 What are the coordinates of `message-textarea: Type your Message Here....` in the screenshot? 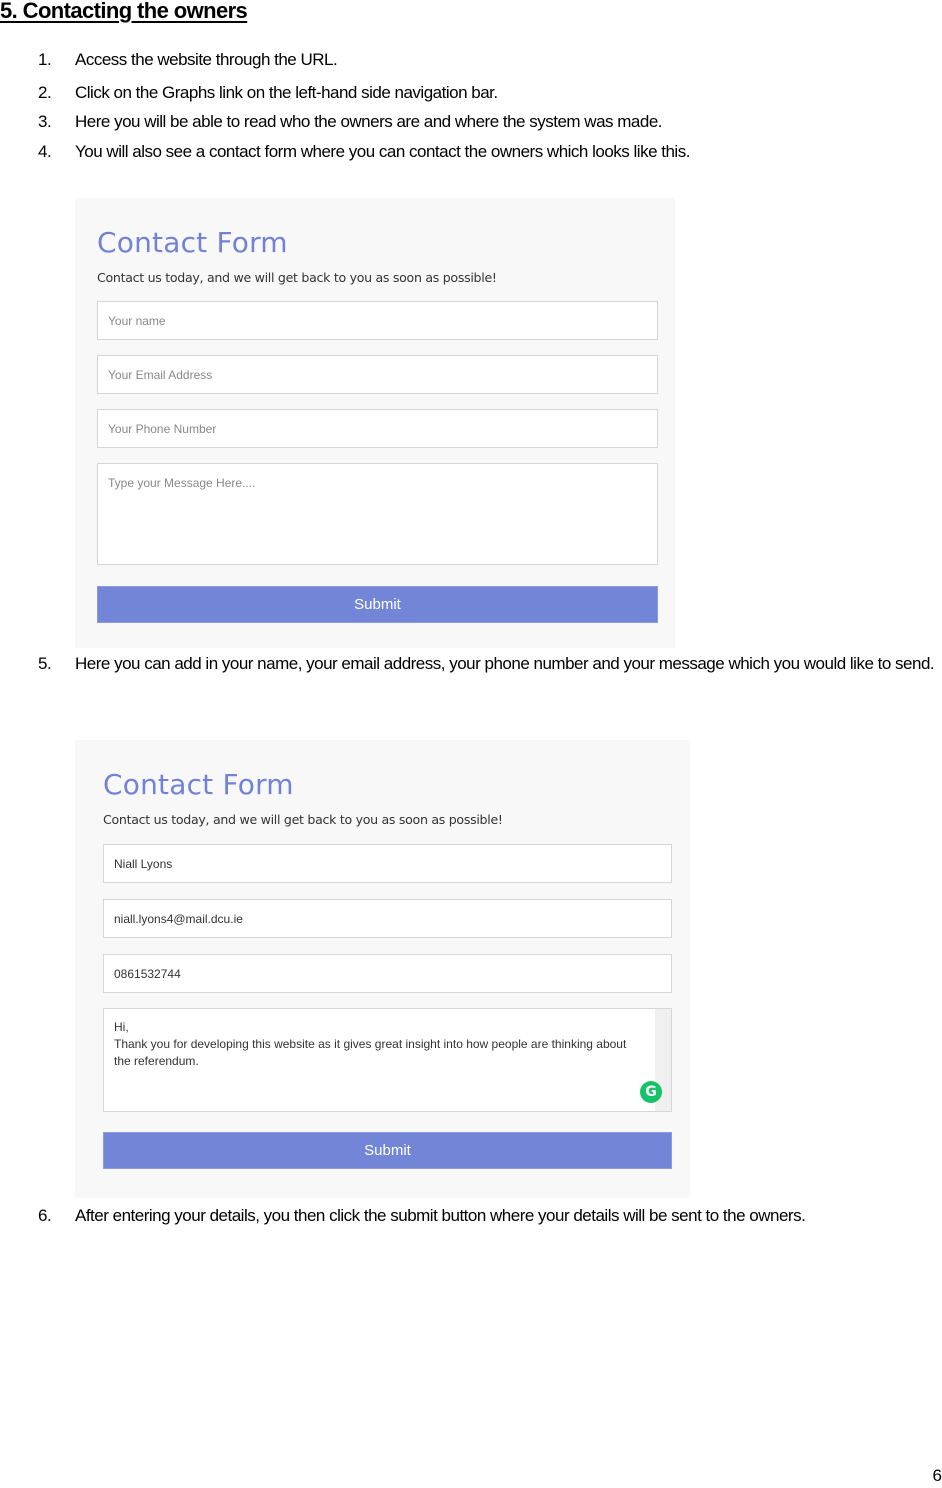 It's located at (377, 514).